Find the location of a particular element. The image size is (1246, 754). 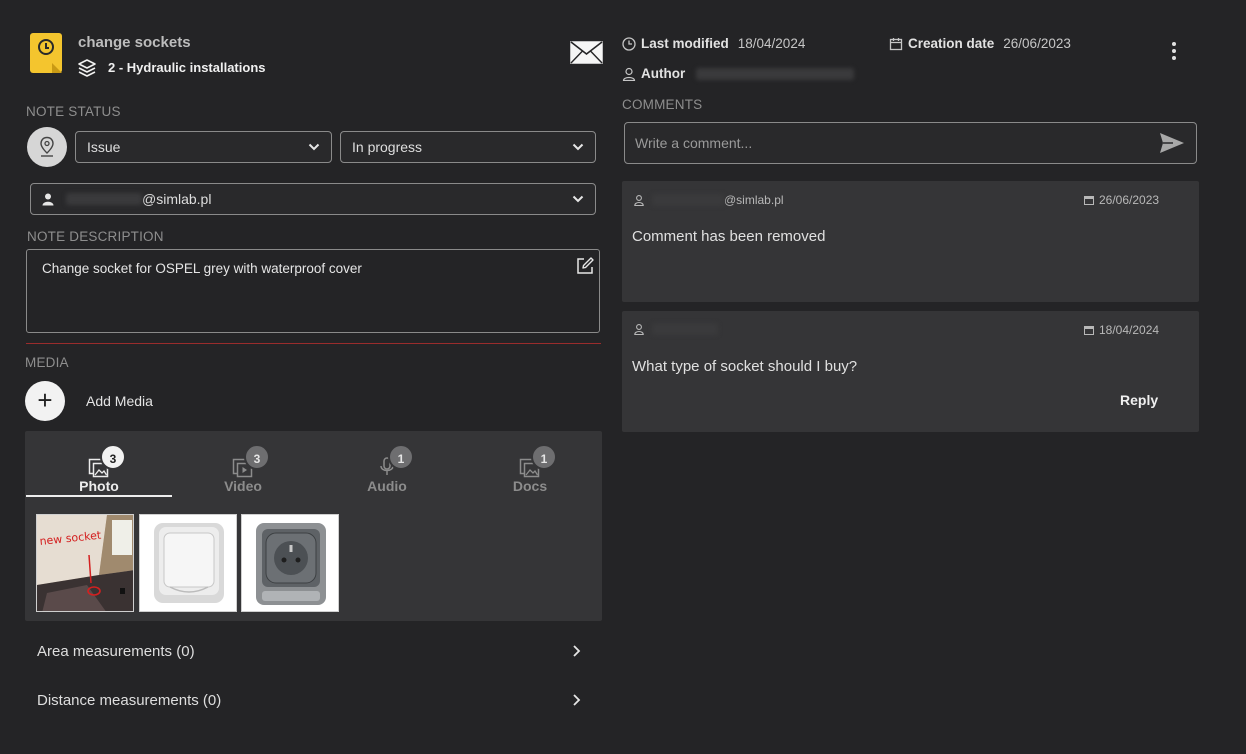

photo-thumbnail-1: new socket is located at coordinates (85, 563).